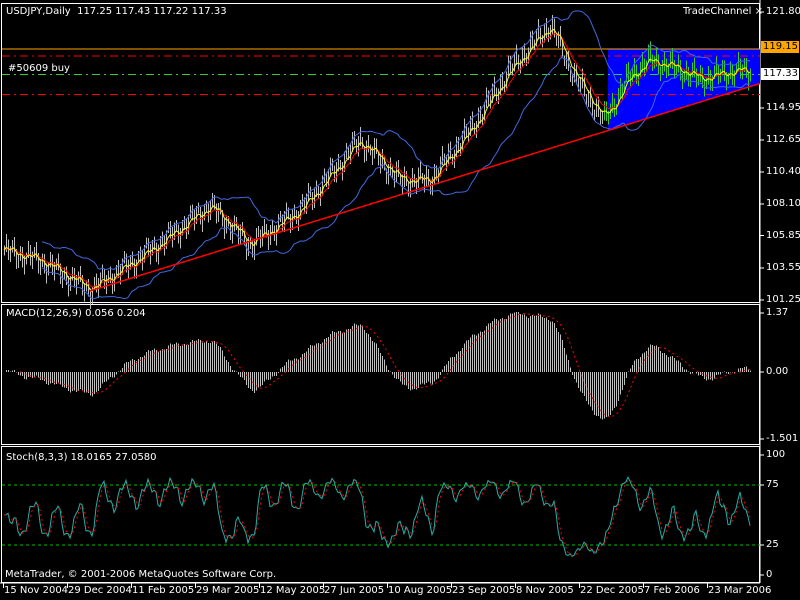 The height and width of the screenshot is (600, 800). I want to click on order-label: #50609 buy, so click(39, 68).